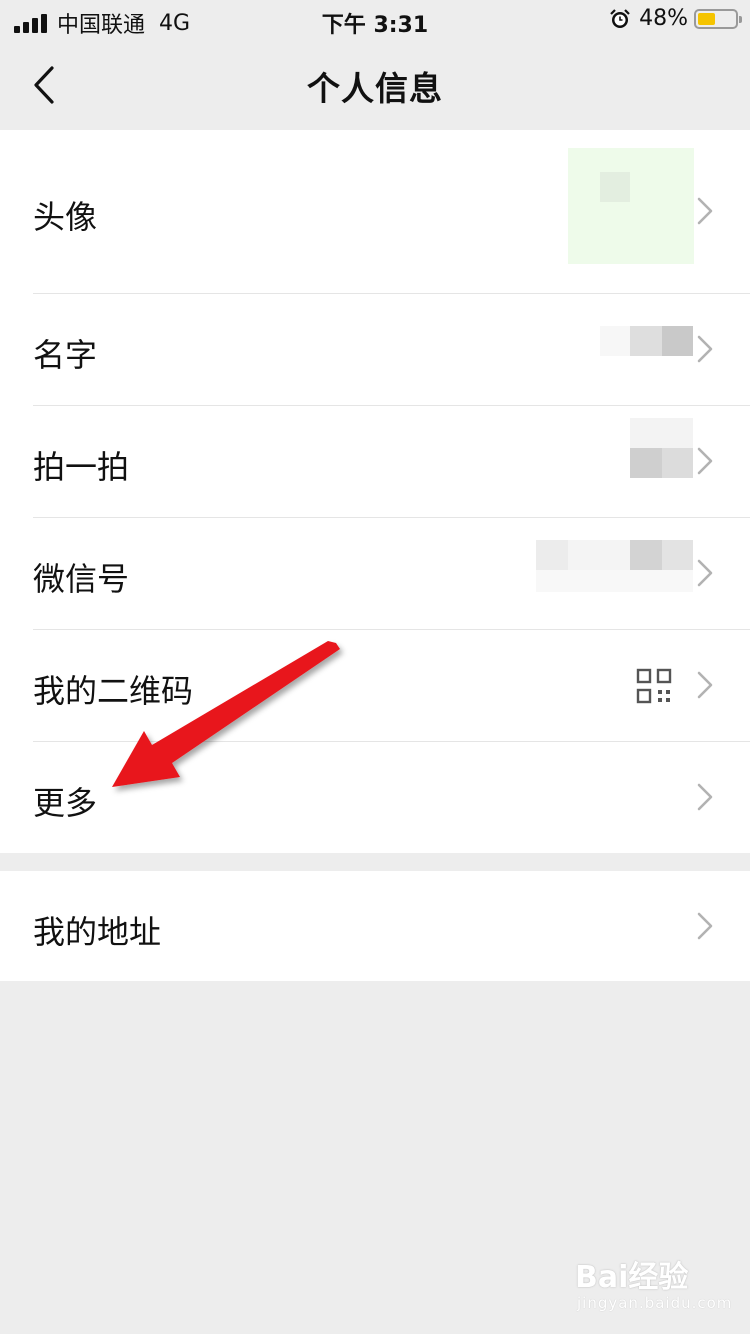  What do you see at coordinates (226, 714) in the screenshot?
I see `red-arrow-annotation` at bounding box center [226, 714].